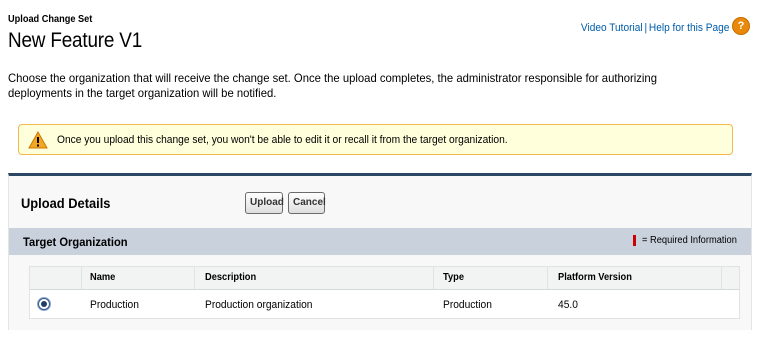  What do you see at coordinates (75, 242) in the screenshot?
I see `target-organization-title: Target Organization` at bounding box center [75, 242].